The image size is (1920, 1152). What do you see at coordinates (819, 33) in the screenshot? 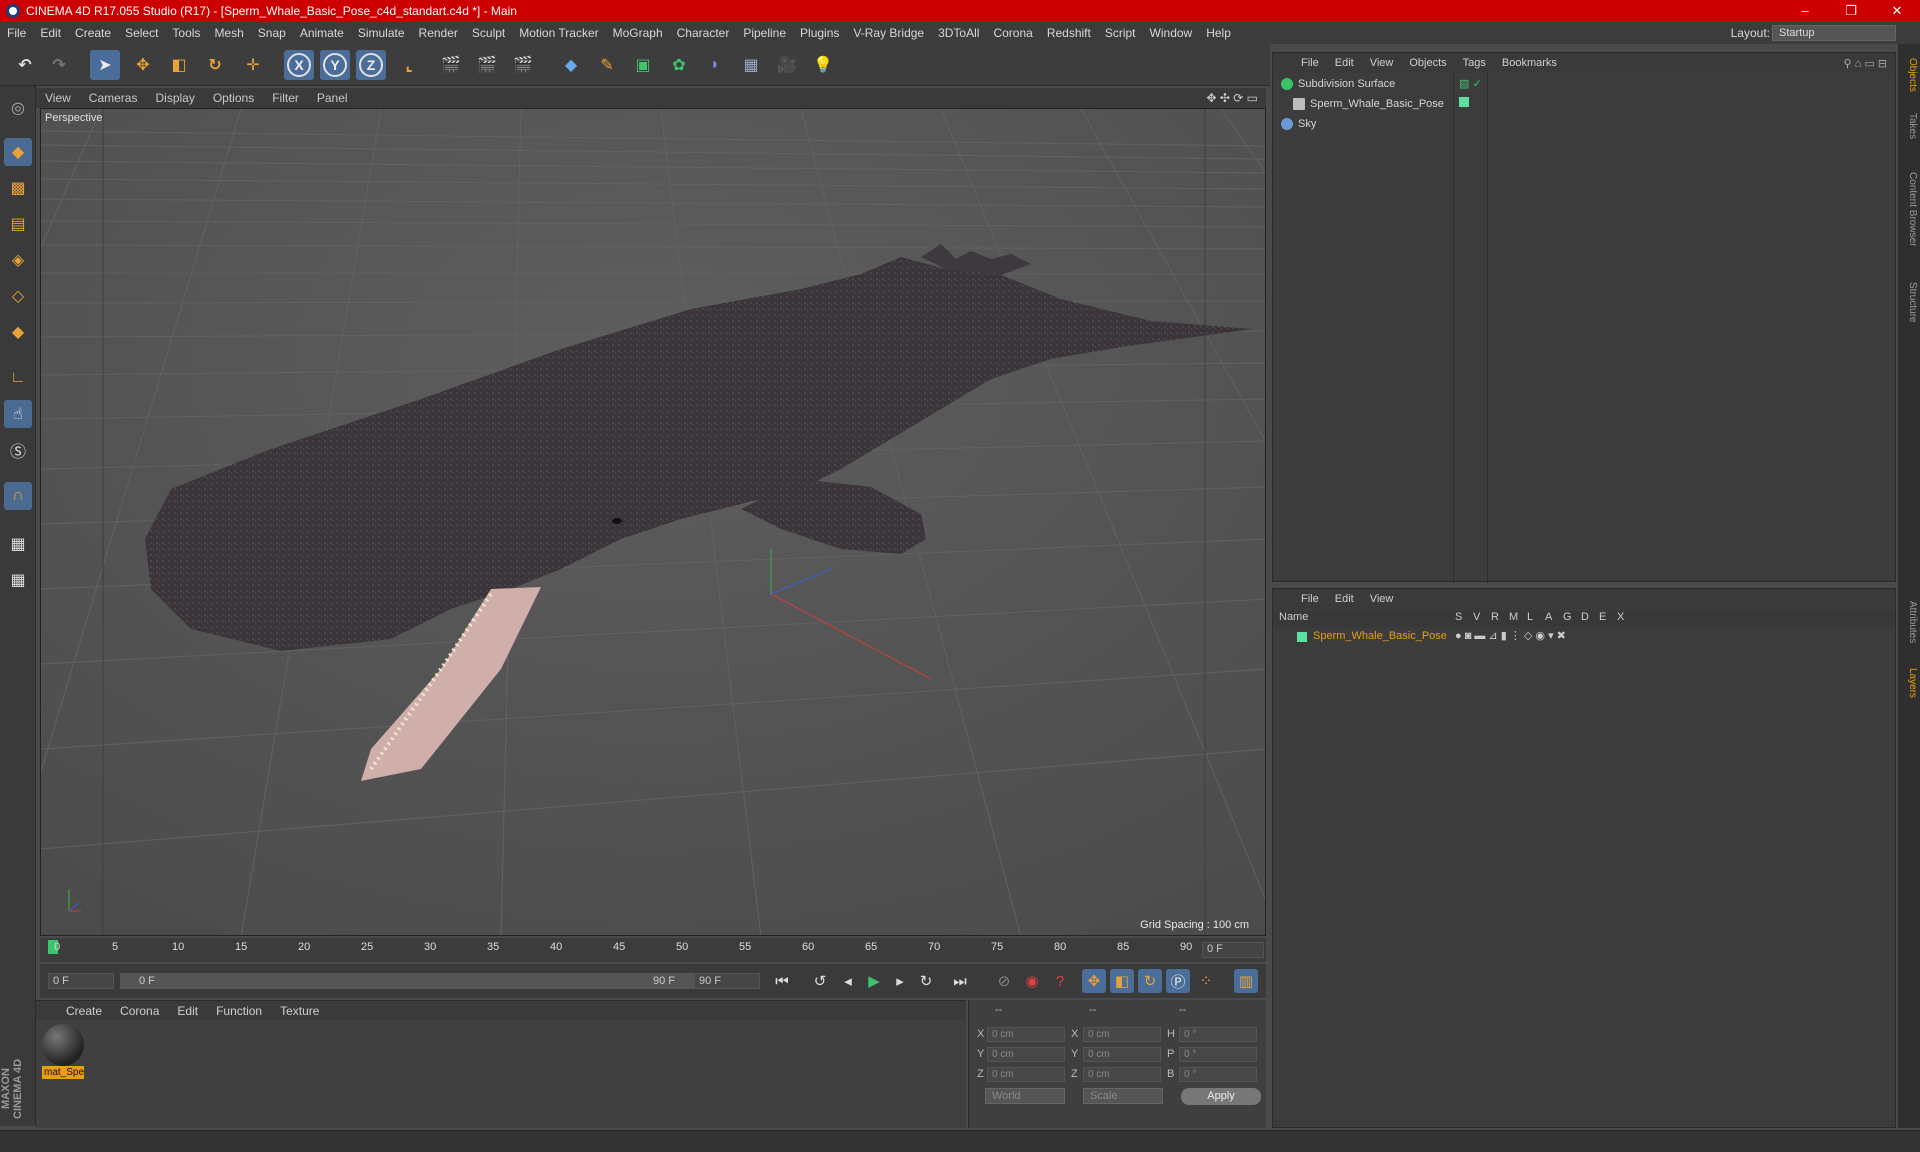
I see `menu-plugins: Plugins` at bounding box center [819, 33].